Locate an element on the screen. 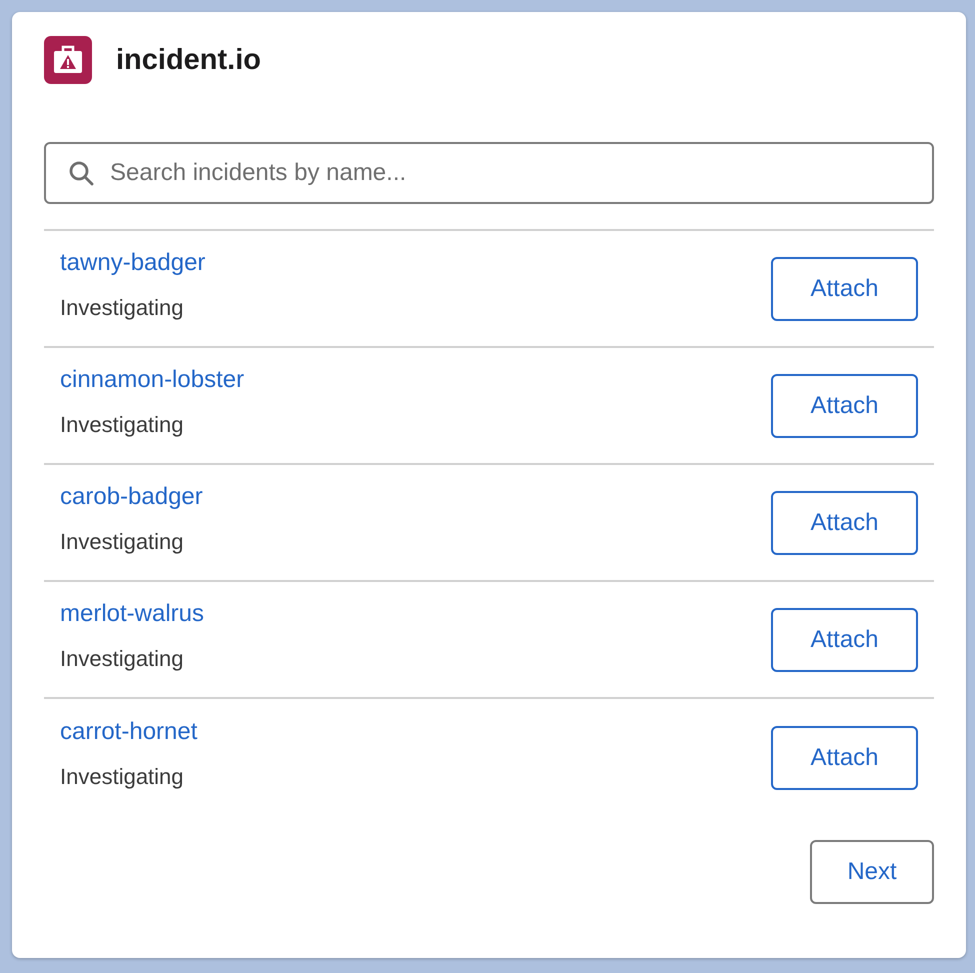  app-title: incident.io is located at coordinates (188, 60).